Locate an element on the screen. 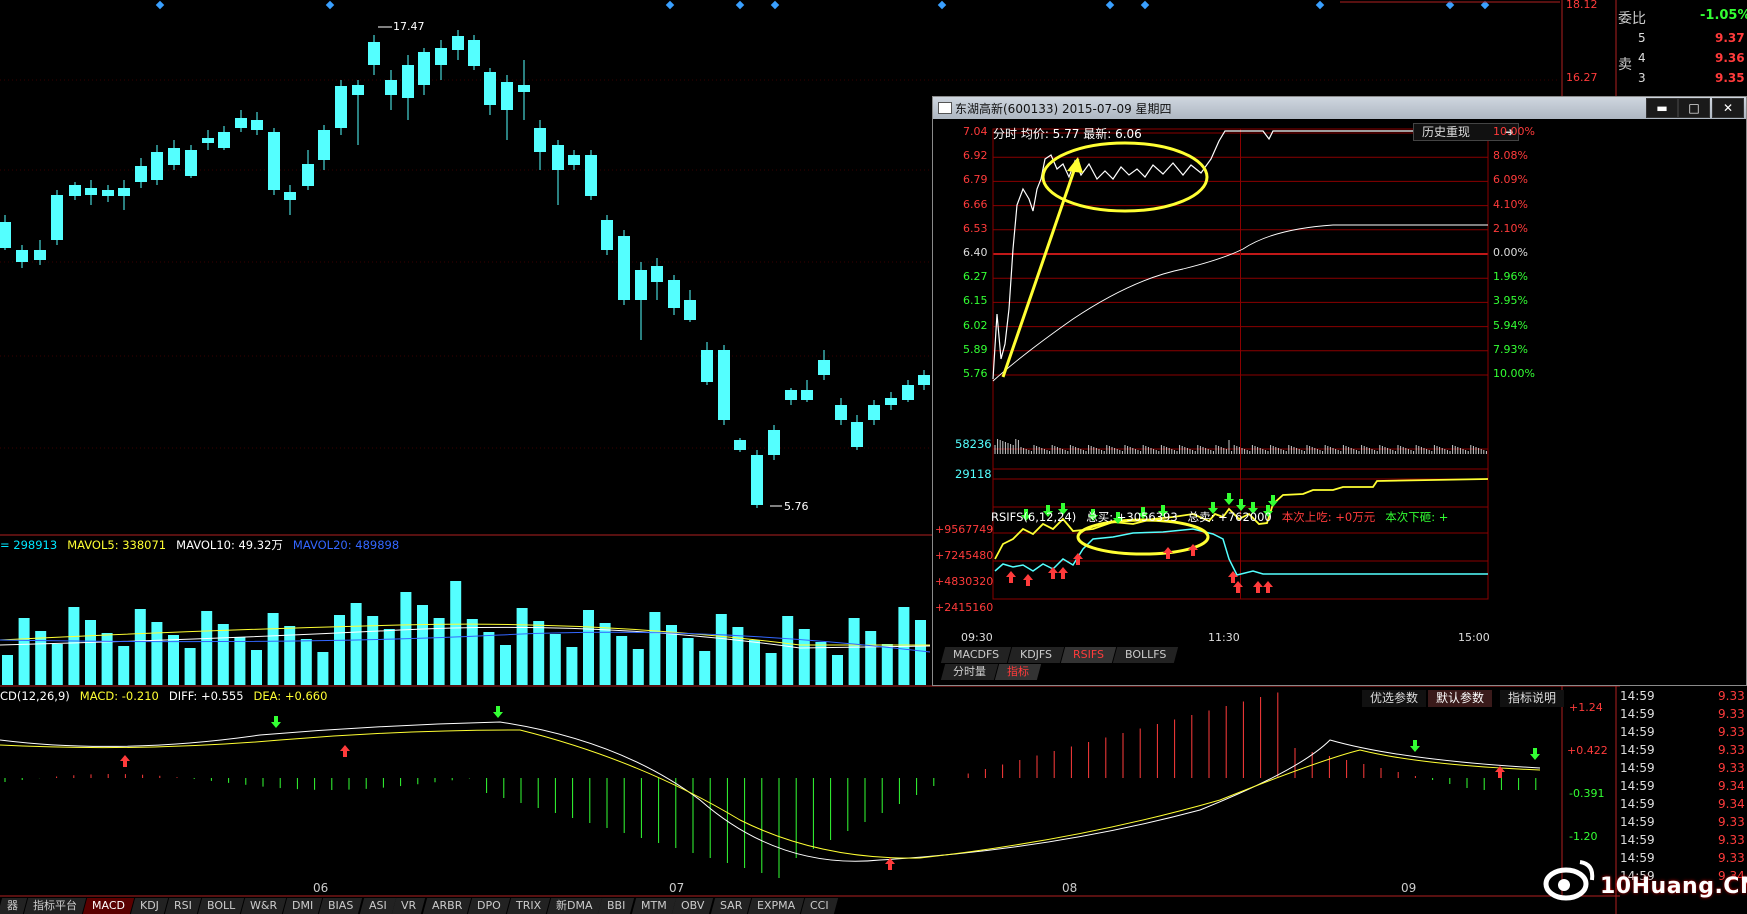  price-axis-label: 5.89 is located at coordinates (975, 349).